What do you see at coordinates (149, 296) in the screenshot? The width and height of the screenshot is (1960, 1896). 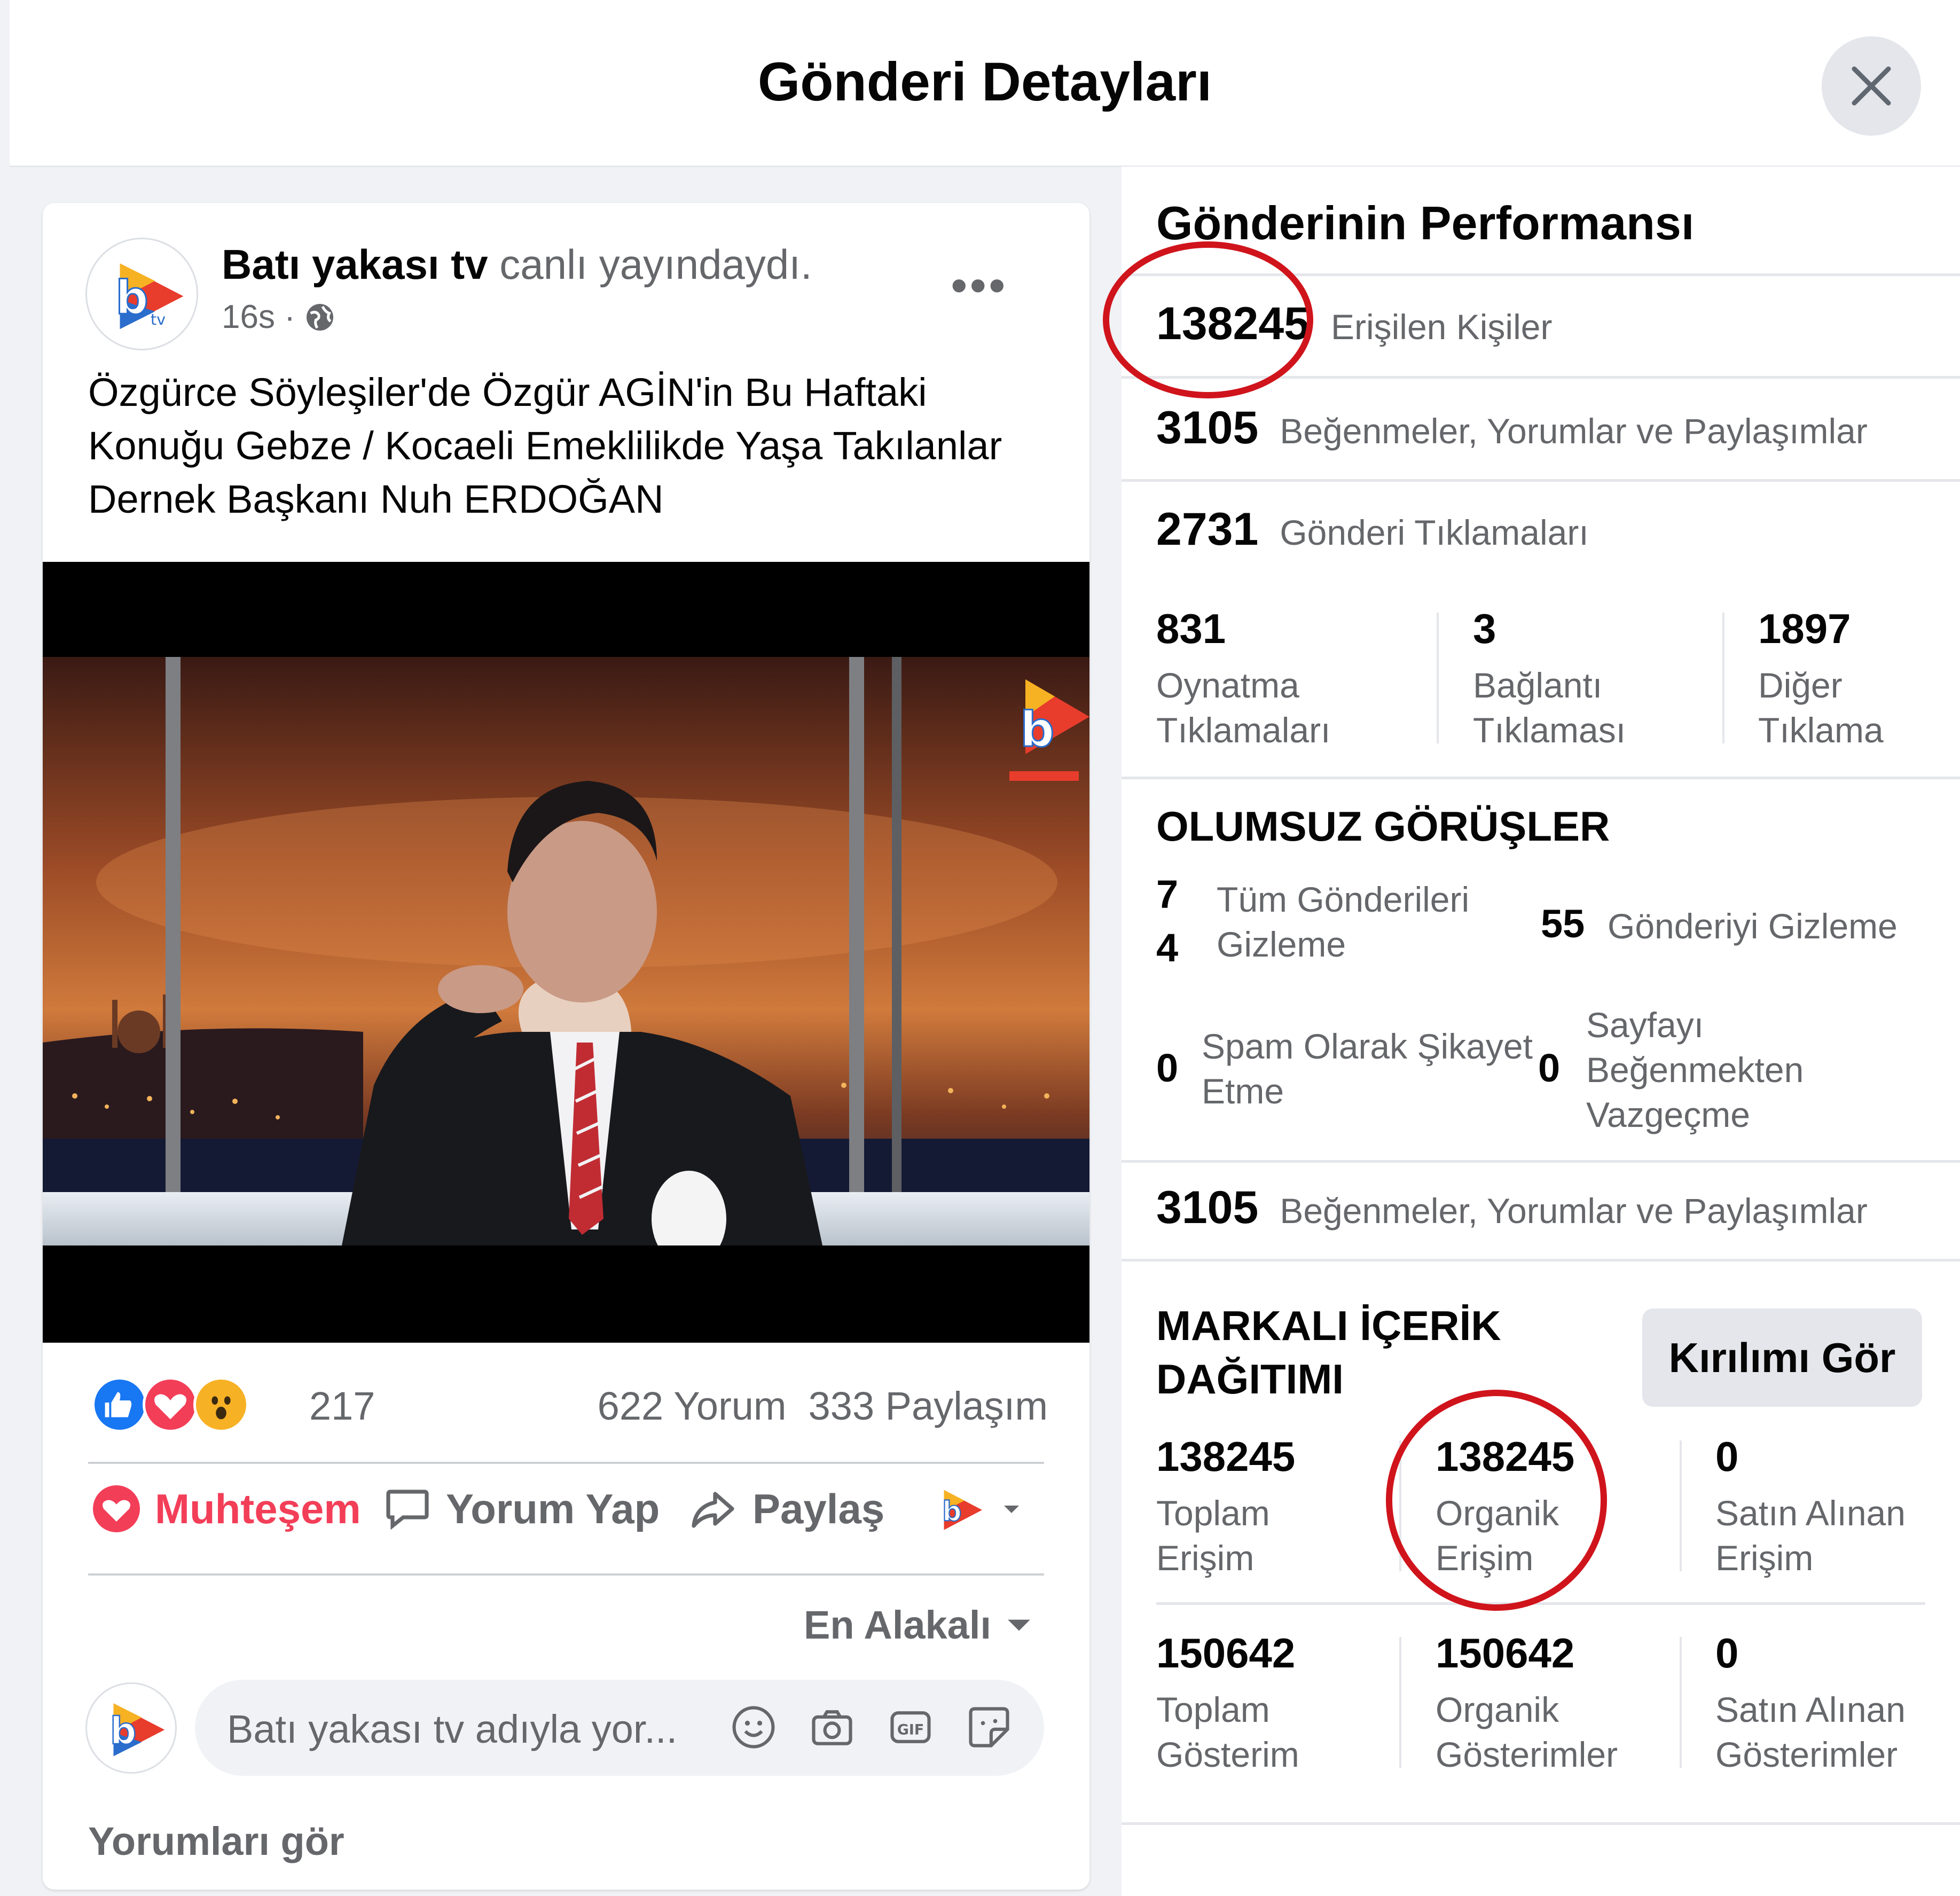 I see `channel-logo-icon: b tv` at bounding box center [149, 296].